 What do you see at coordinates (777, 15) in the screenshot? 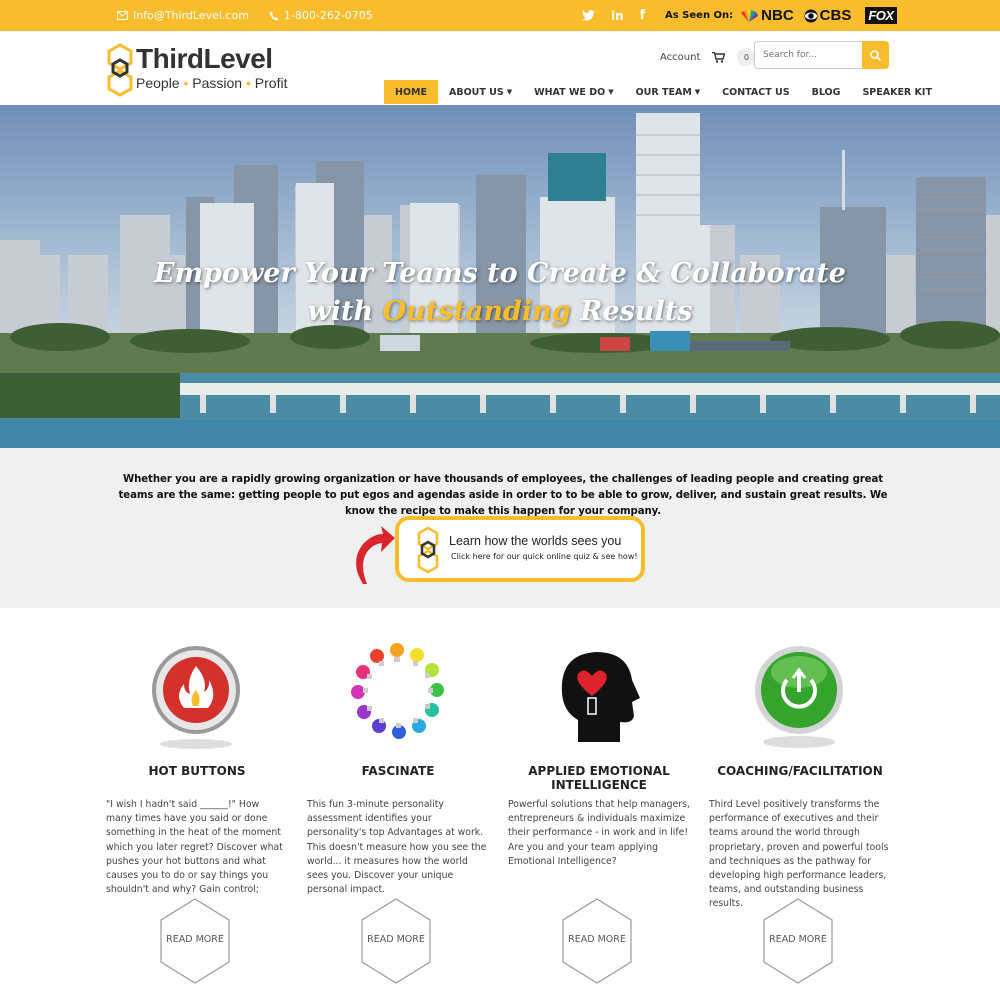
I see `nbc-text: NBC` at bounding box center [777, 15].